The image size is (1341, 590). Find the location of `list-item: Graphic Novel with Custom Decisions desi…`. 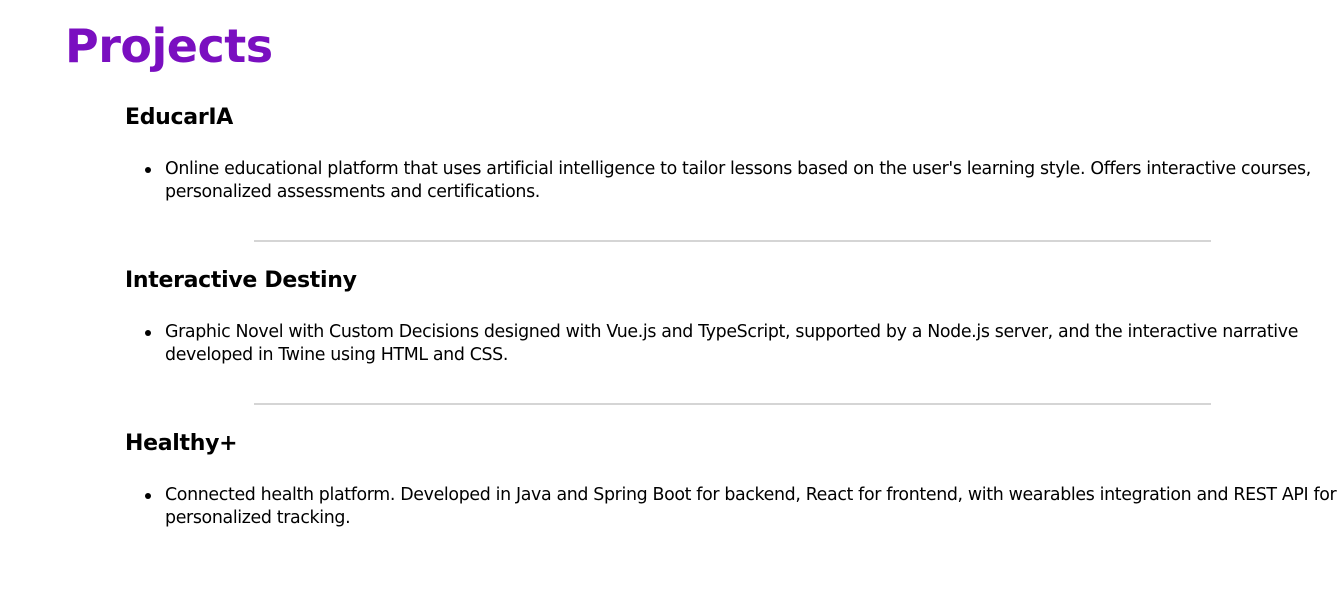

list-item: Graphic Novel with Custom Decisions desi… is located at coordinates (743, 344).